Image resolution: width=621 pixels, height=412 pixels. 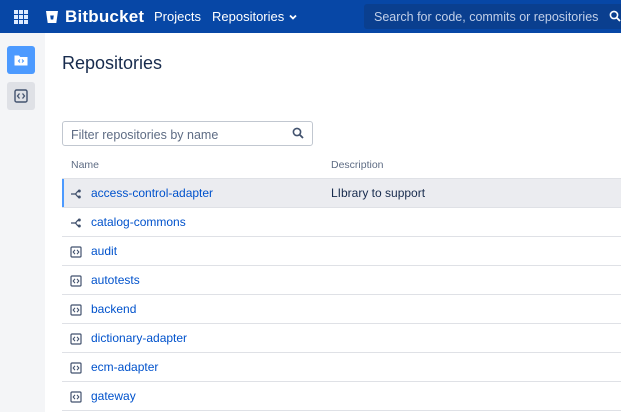 What do you see at coordinates (113, 309) in the screenshot?
I see `repository-name-link: backend` at bounding box center [113, 309].